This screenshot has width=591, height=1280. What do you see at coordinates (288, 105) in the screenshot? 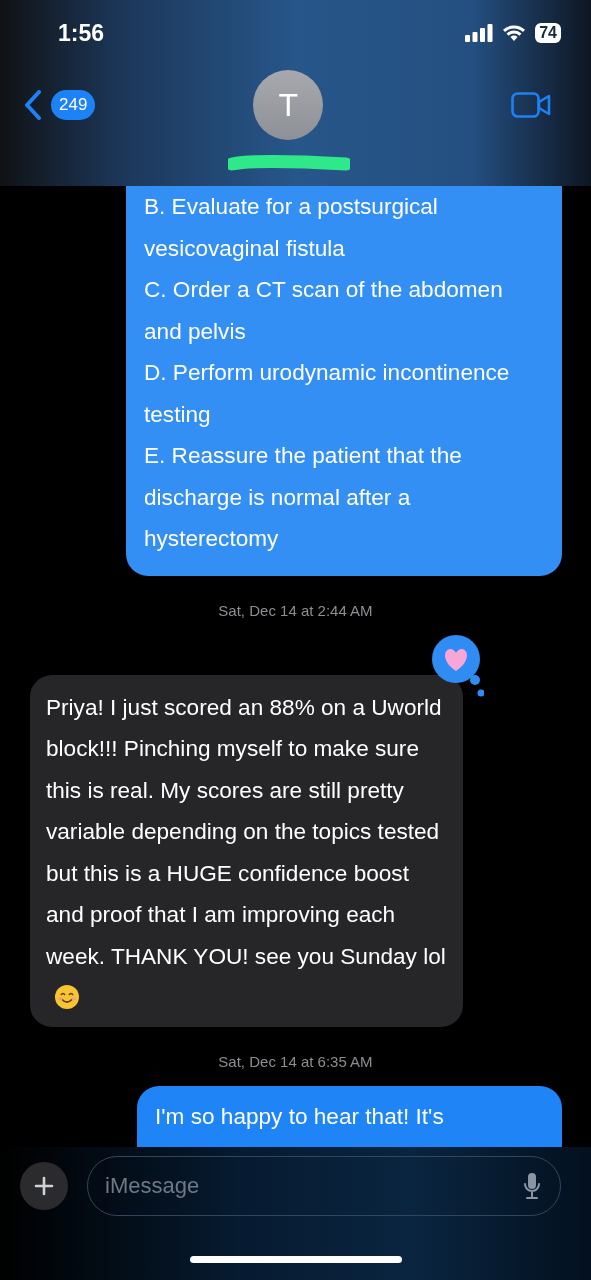
I see `contact-avatar: T` at bounding box center [288, 105].